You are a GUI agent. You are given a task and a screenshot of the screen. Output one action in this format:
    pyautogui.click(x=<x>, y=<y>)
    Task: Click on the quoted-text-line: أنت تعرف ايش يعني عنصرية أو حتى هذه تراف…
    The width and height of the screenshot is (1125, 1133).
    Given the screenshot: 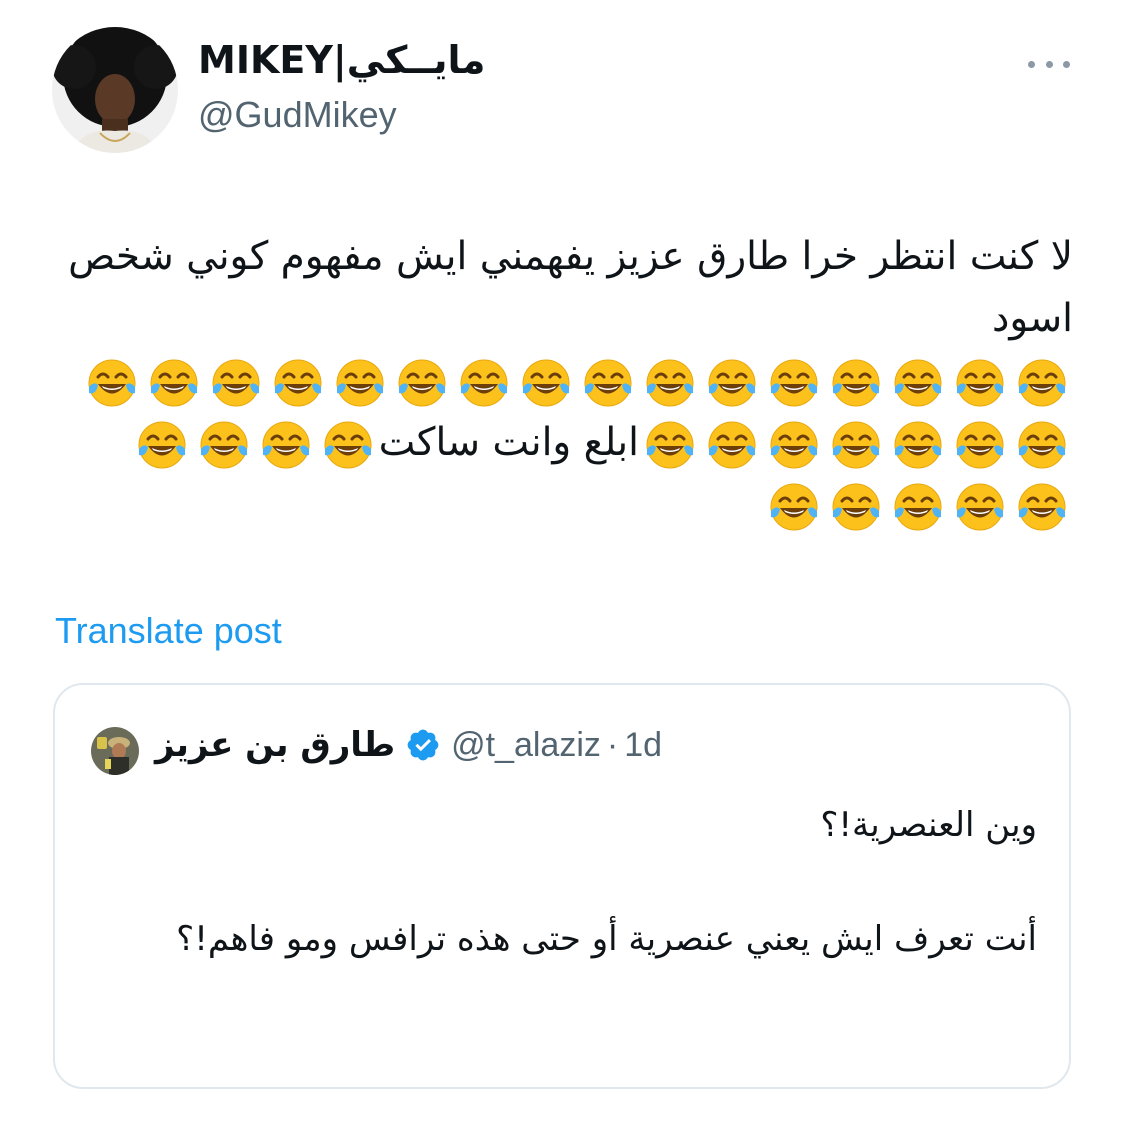 What is the action you would take?
    pyautogui.click(x=606, y=939)
    